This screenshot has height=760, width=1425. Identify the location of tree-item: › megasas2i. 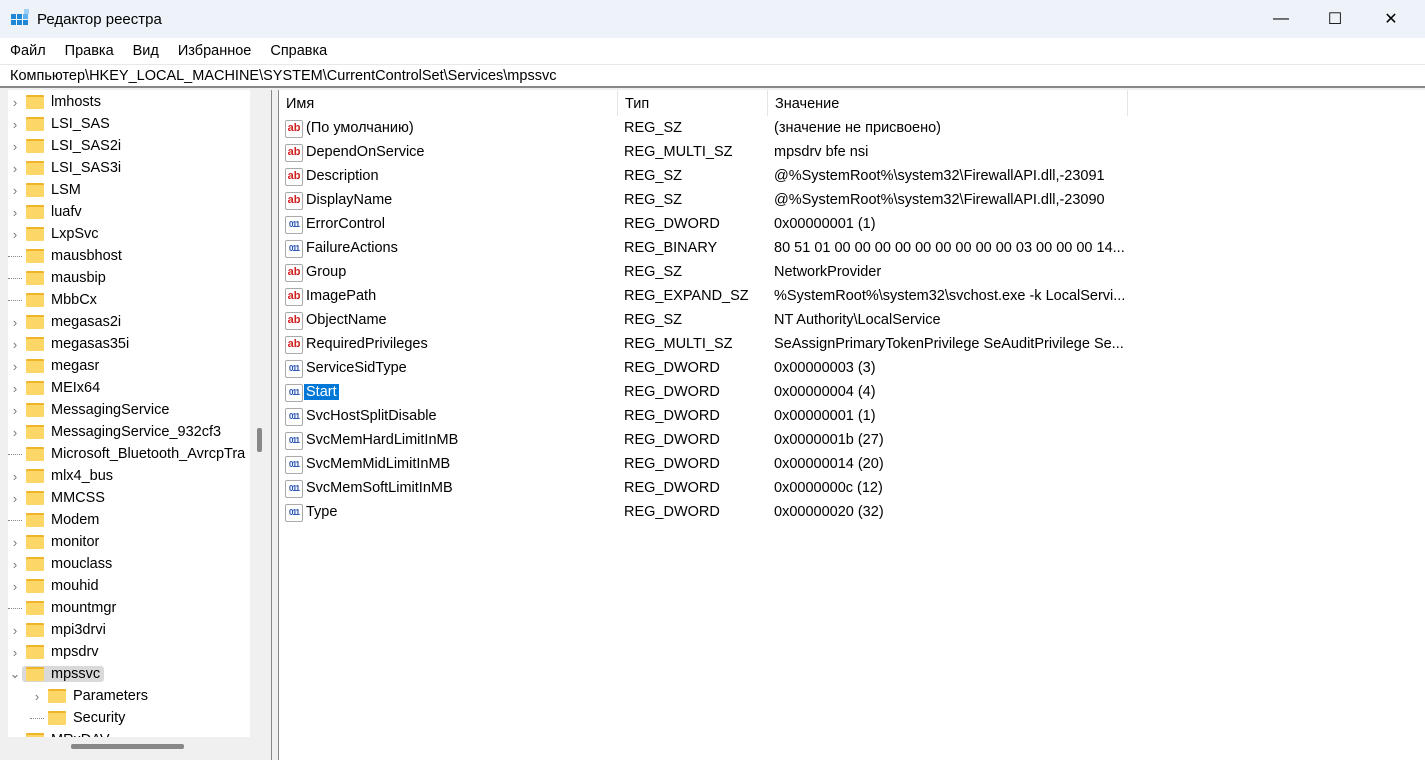
(64, 322).